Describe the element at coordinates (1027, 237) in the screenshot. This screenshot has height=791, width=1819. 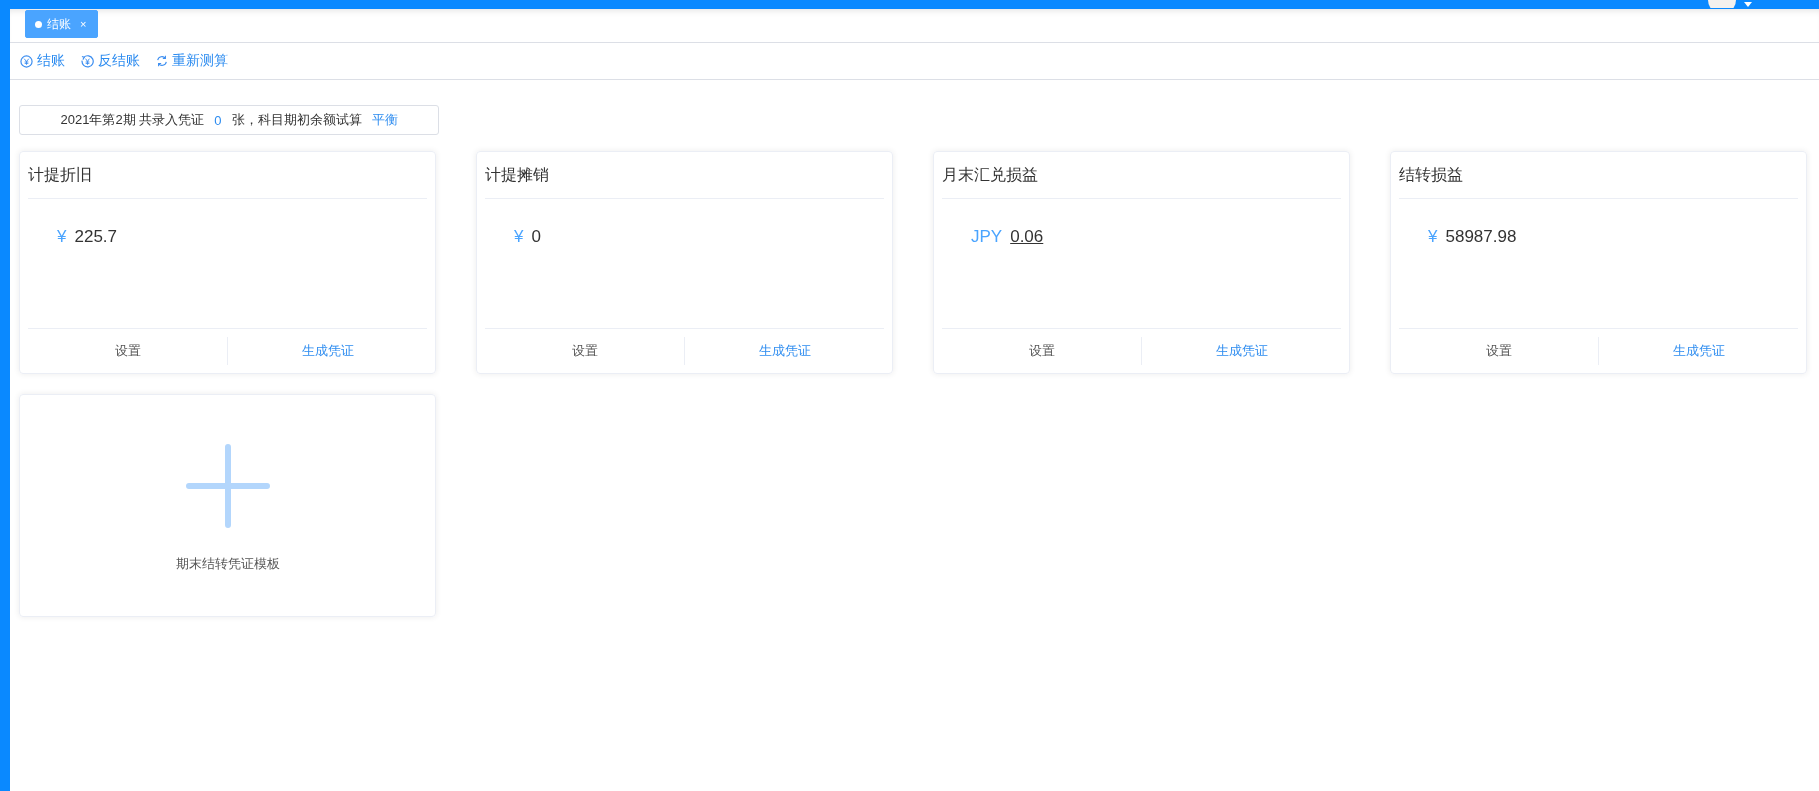
I see `amount-value: 0.06` at that location.